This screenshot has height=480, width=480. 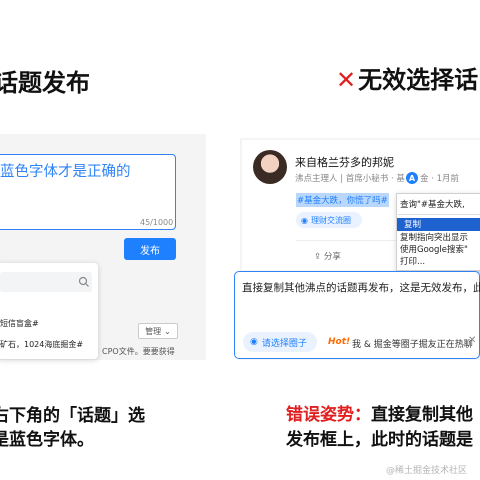 What do you see at coordinates (45, 83) in the screenshot?
I see `left-title: 话题发布` at bounding box center [45, 83].